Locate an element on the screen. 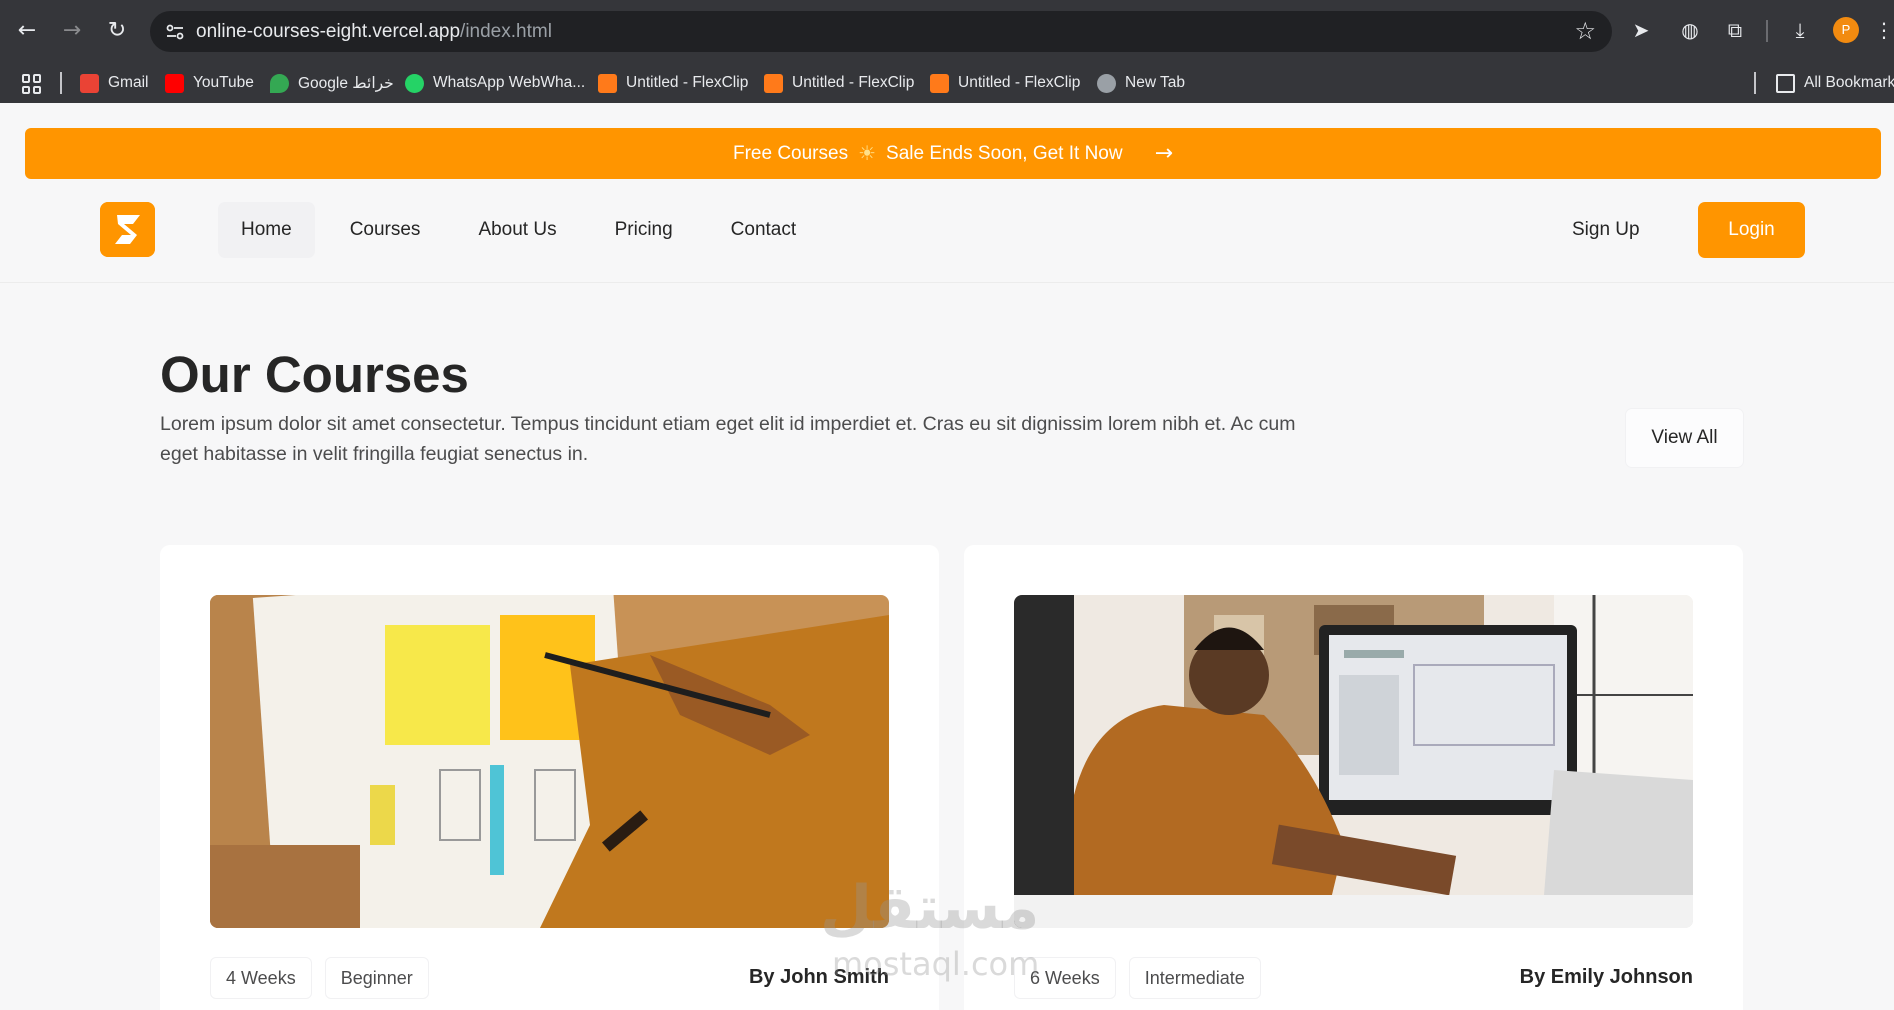  arrow-right-icon: → is located at coordinates (1164, 153).